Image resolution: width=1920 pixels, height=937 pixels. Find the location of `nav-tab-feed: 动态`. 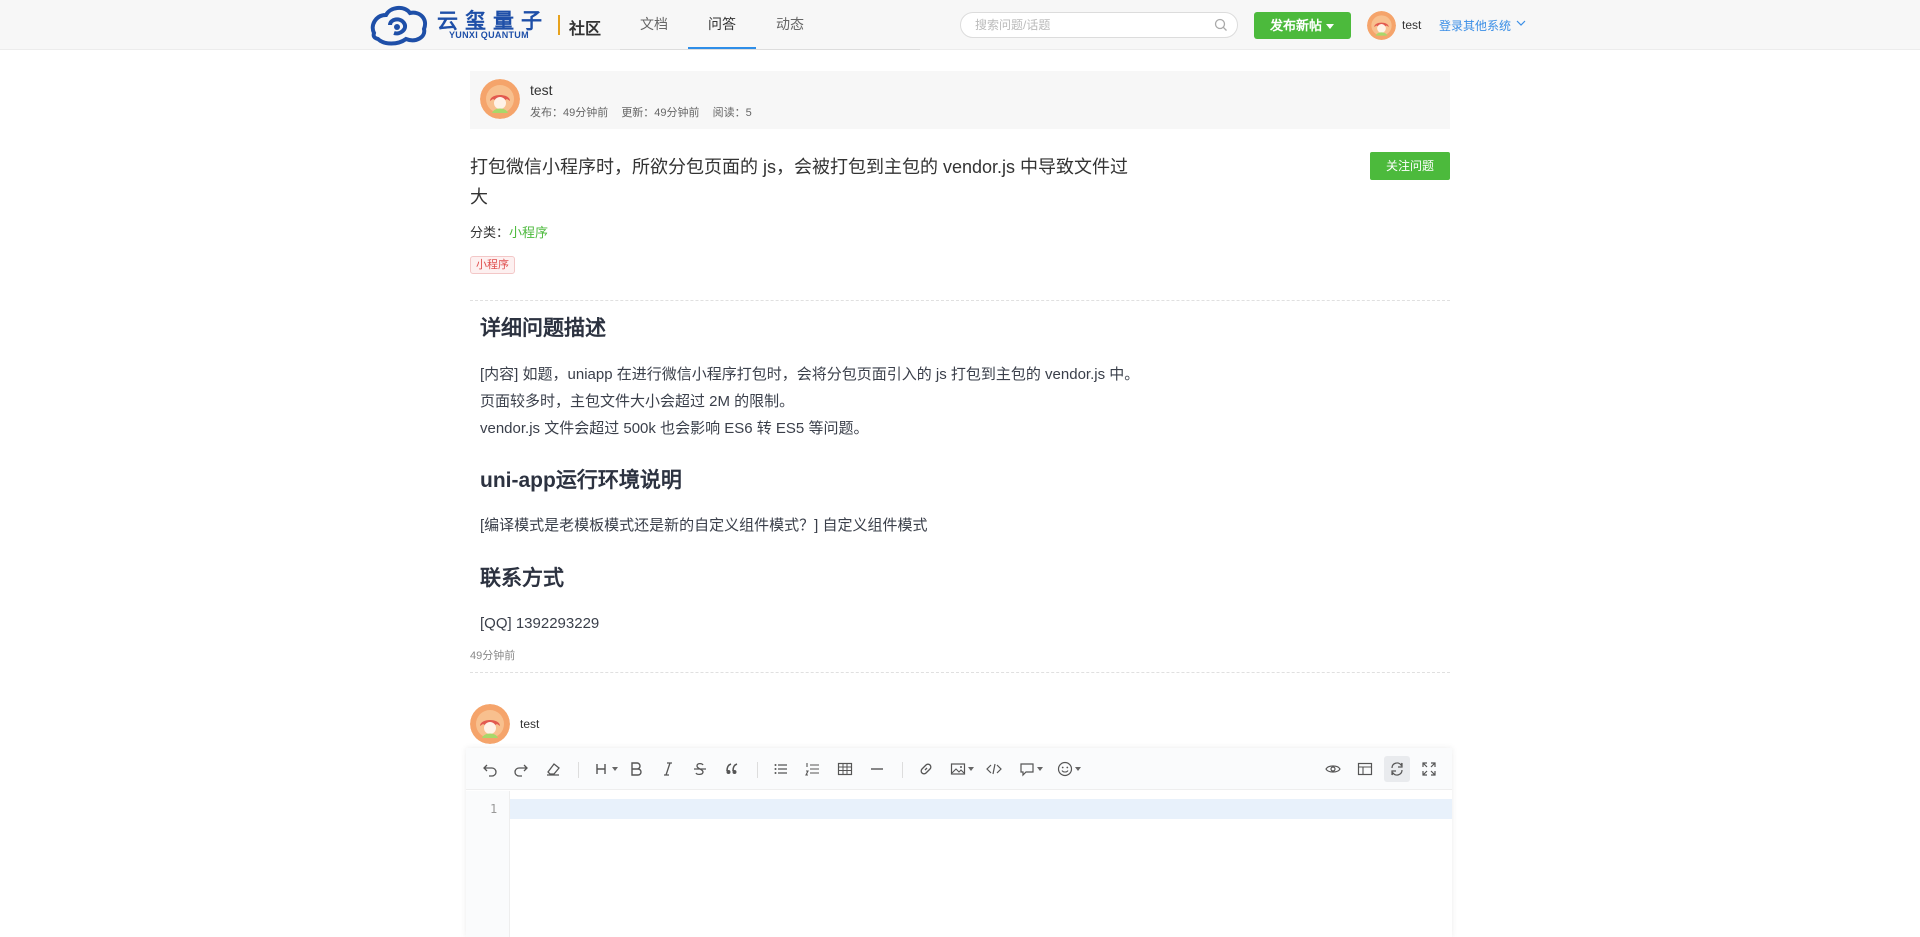

nav-tab-feed: 动态 is located at coordinates (790, 24).